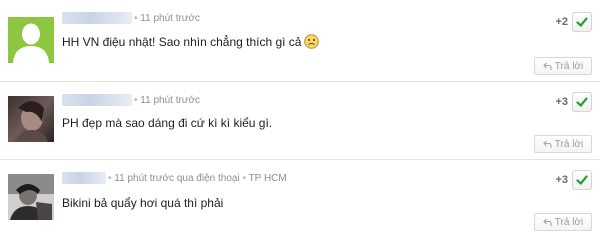 The height and width of the screenshot is (240, 600). Describe the element at coordinates (267, 178) in the screenshot. I see `comment-location: TP HCM` at that location.